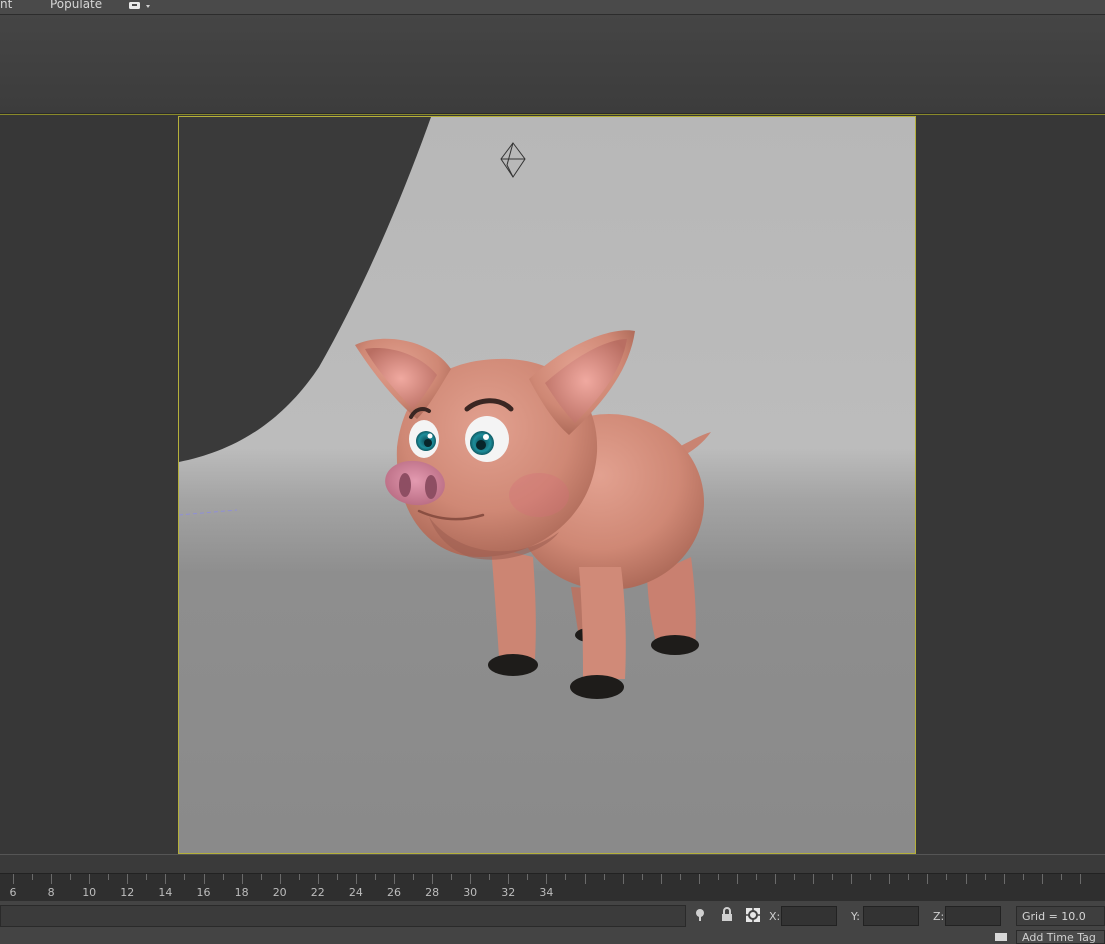 The width and height of the screenshot is (1105, 944). I want to click on timeline-tick-label: 12, so click(127, 892).